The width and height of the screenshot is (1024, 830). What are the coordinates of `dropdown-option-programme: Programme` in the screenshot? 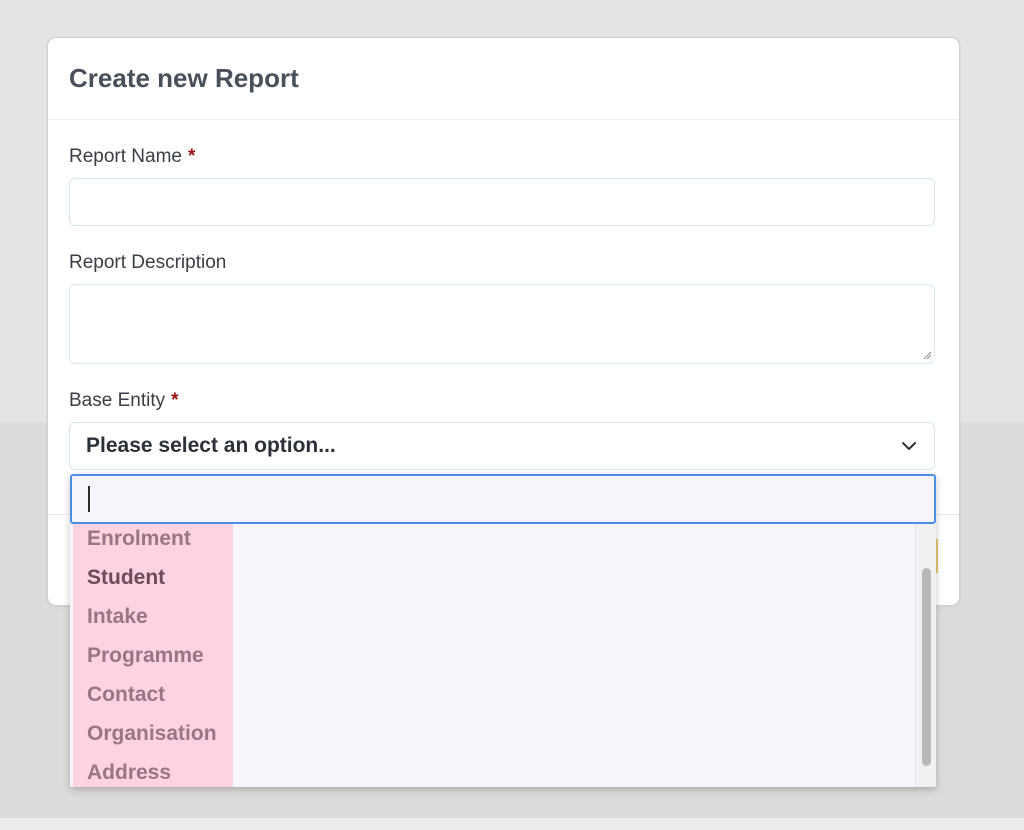 It's located at (153, 660).